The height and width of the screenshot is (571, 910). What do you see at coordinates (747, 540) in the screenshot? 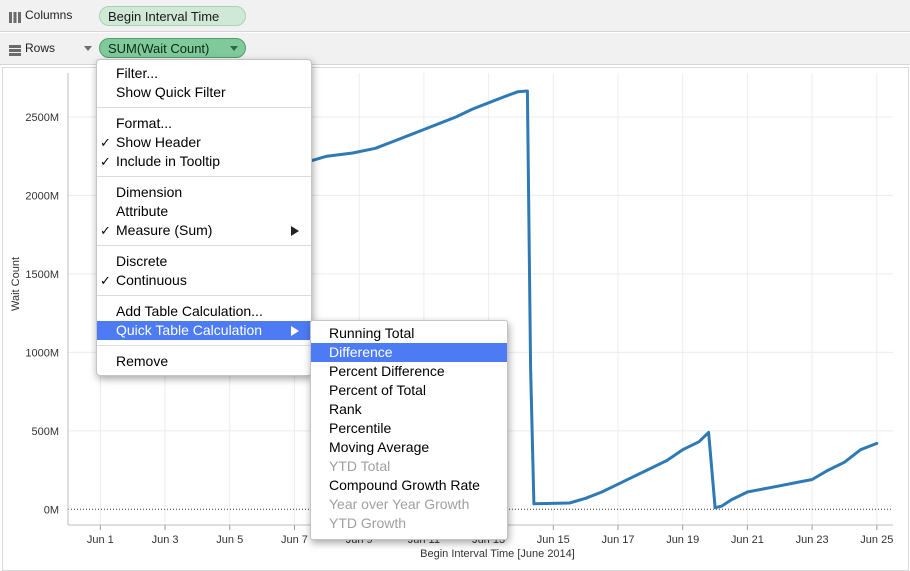
I see `x-tick-label: Jun 21` at bounding box center [747, 540].